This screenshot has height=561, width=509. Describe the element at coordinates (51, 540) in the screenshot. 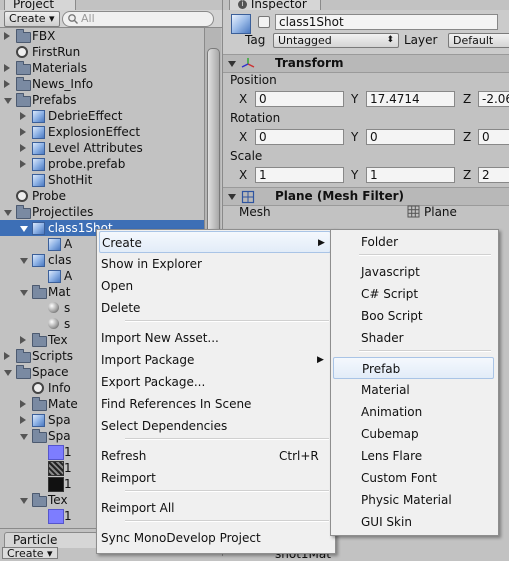

I see `particle-effect-tab: Particle Effect` at that location.